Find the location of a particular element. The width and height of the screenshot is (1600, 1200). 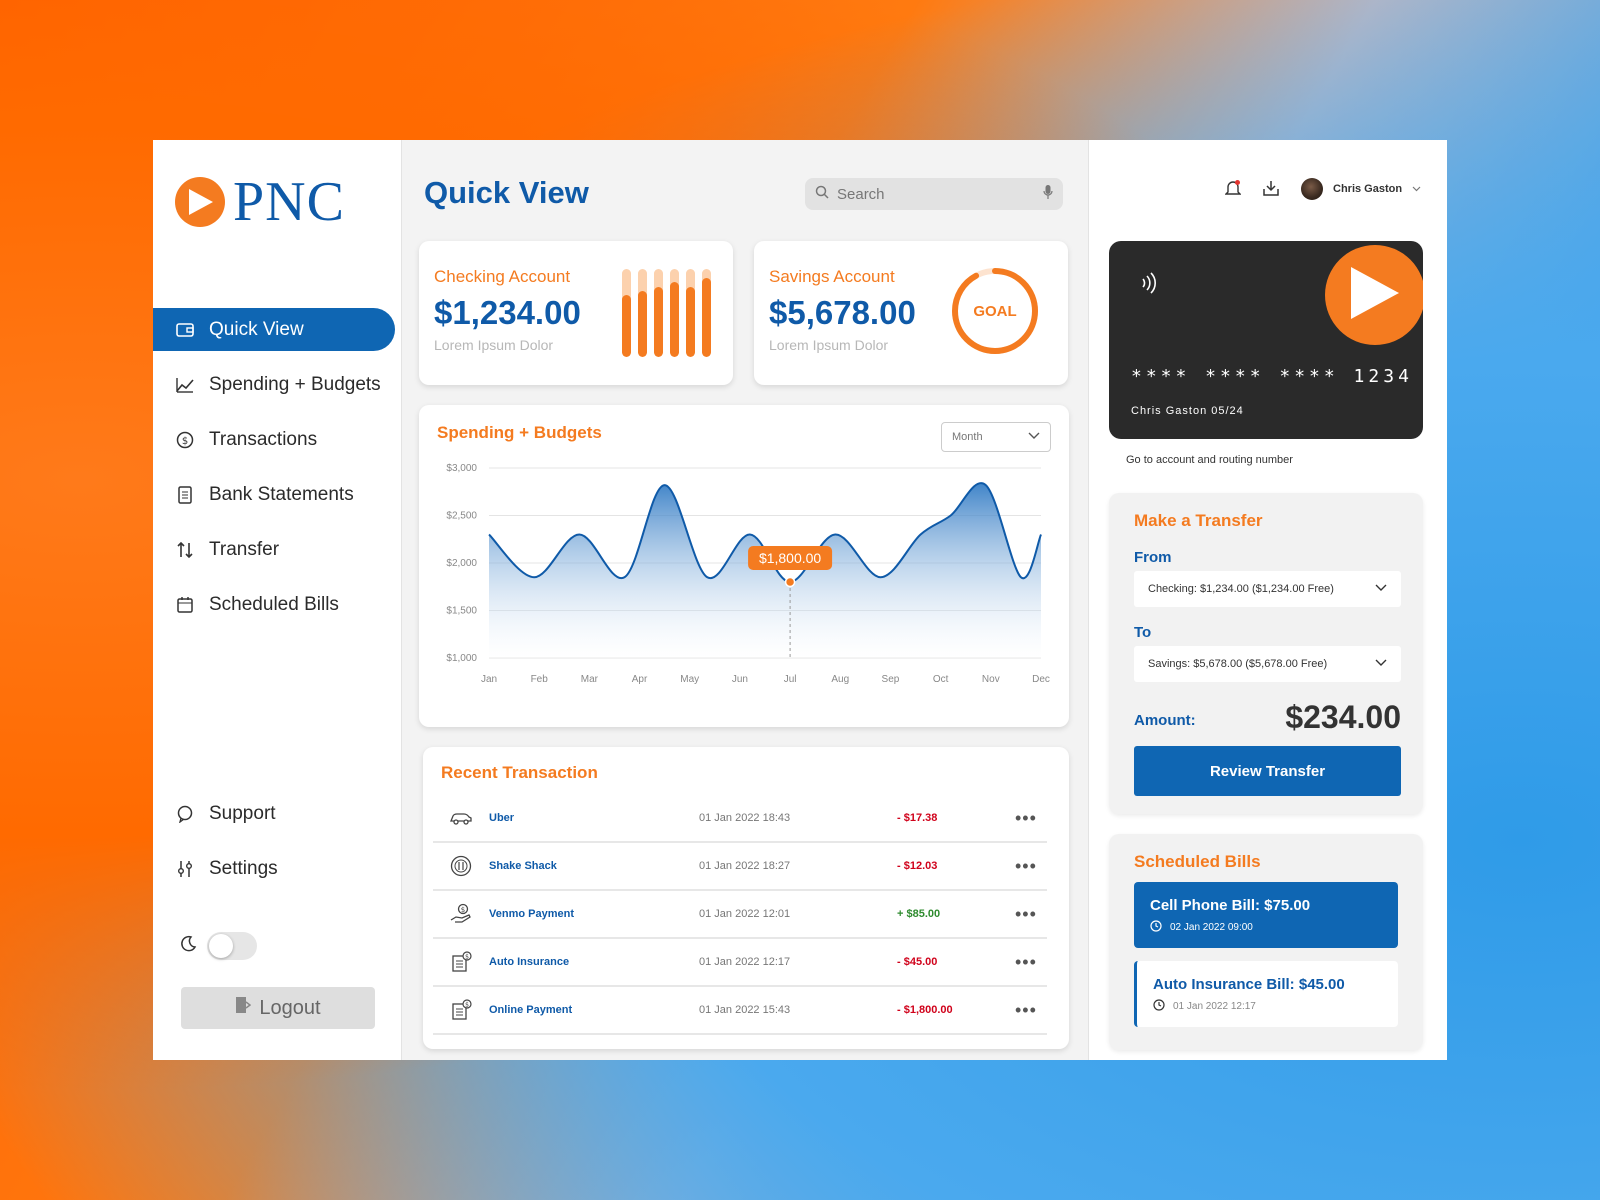

card-number: **** **** **** 1234 is located at coordinates (1272, 376).